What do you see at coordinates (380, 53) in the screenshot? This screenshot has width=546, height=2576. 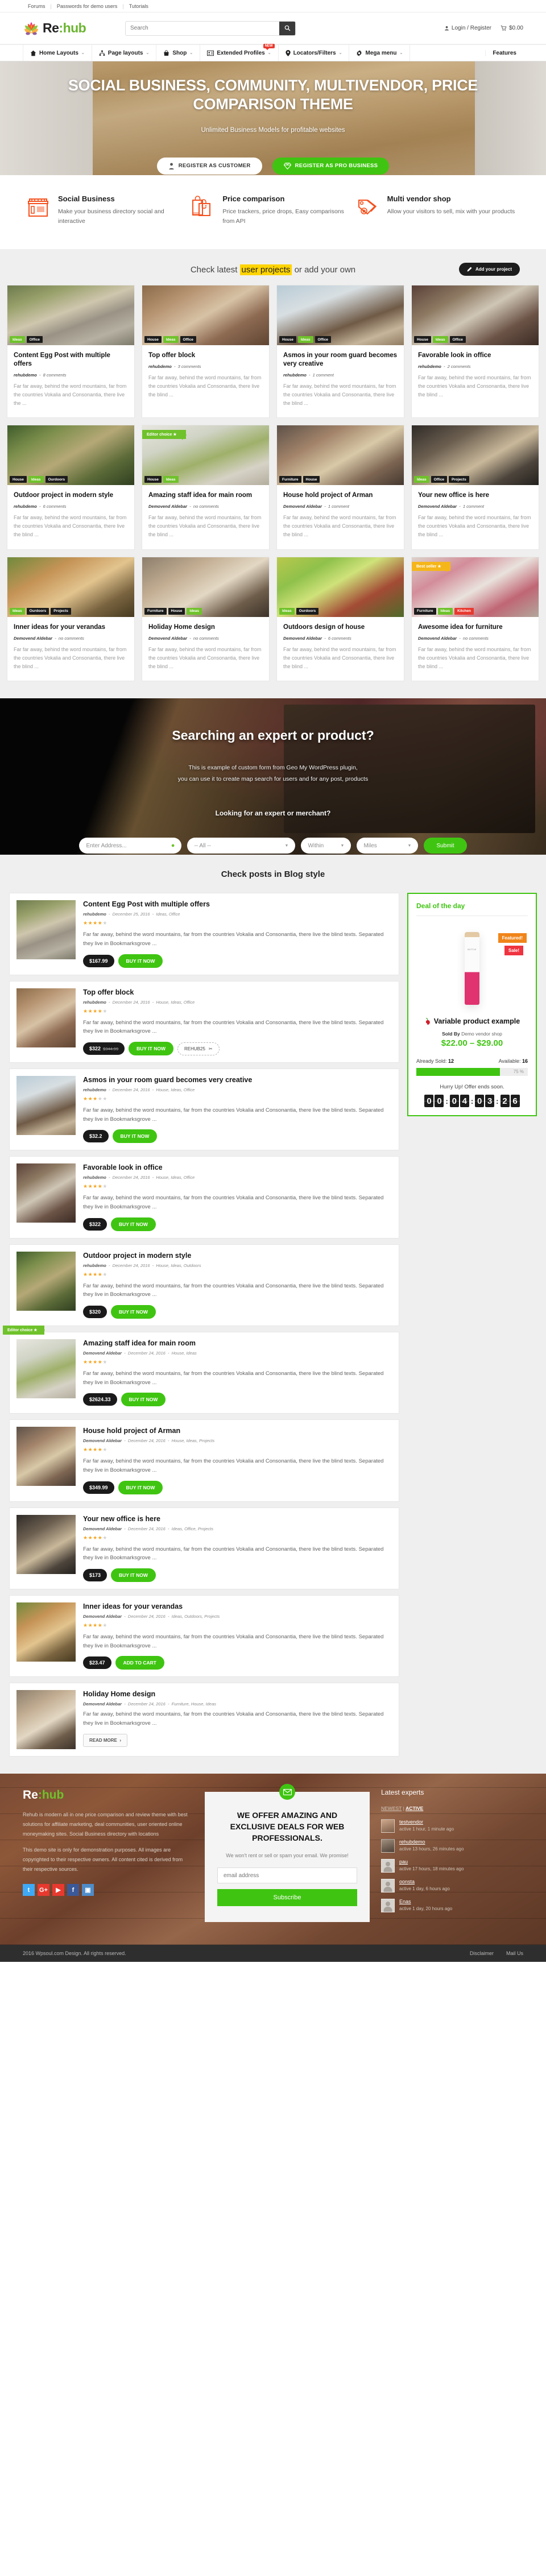 I see `nav-item-mega-menu: Mega menu ⌄` at bounding box center [380, 53].